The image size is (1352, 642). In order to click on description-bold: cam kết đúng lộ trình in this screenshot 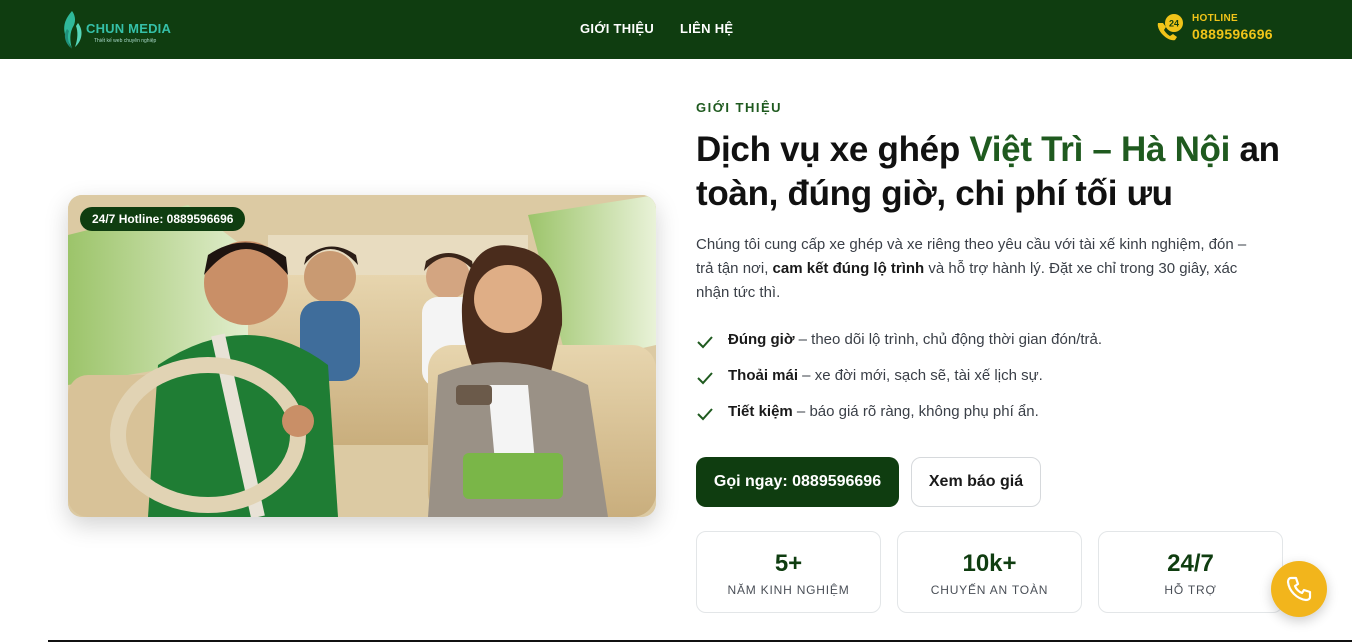, I will do `click(848, 268)`.